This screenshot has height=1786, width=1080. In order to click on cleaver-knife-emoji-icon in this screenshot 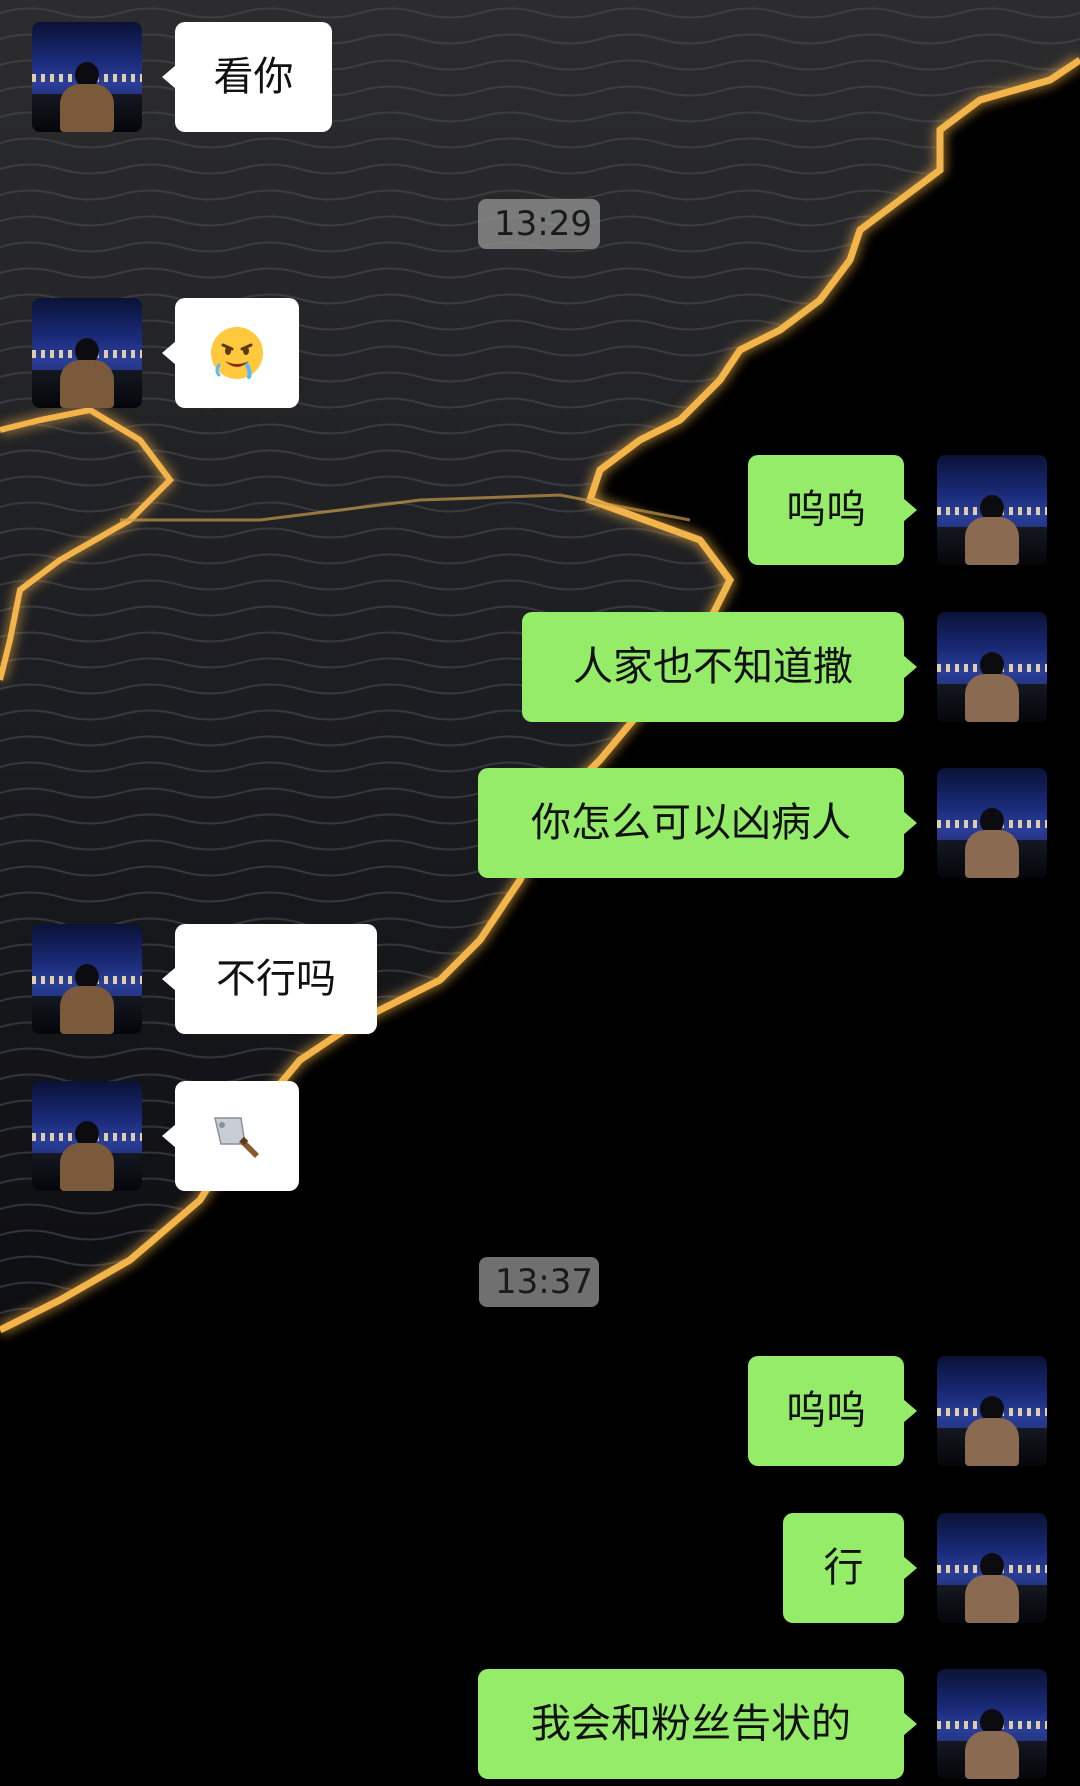, I will do `click(236, 1137)`.